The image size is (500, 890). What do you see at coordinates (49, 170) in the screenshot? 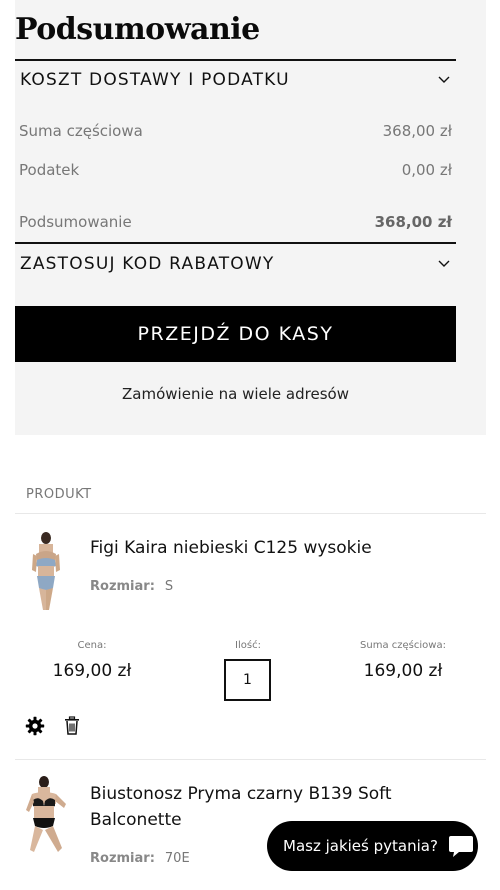
I see `tax-label: Podatek` at bounding box center [49, 170].